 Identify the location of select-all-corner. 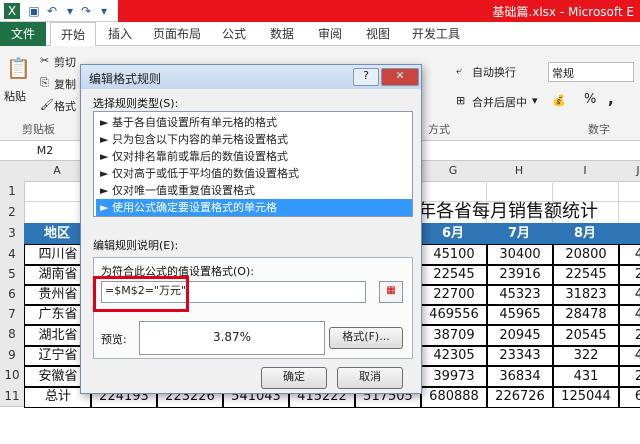
(12, 171).